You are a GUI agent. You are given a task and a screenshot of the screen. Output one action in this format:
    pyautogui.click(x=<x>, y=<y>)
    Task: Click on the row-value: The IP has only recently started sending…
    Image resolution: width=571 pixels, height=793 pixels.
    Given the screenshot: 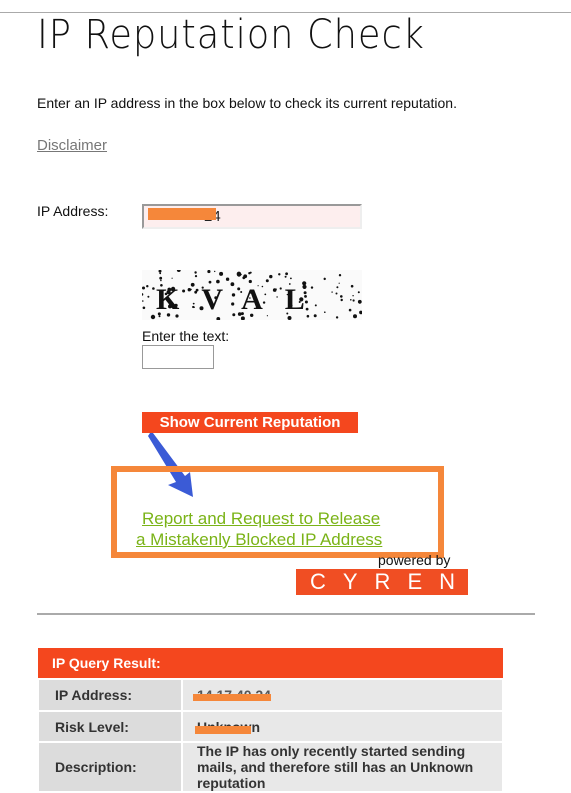 What is the action you would take?
    pyautogui.click(x=342, y=767)
    